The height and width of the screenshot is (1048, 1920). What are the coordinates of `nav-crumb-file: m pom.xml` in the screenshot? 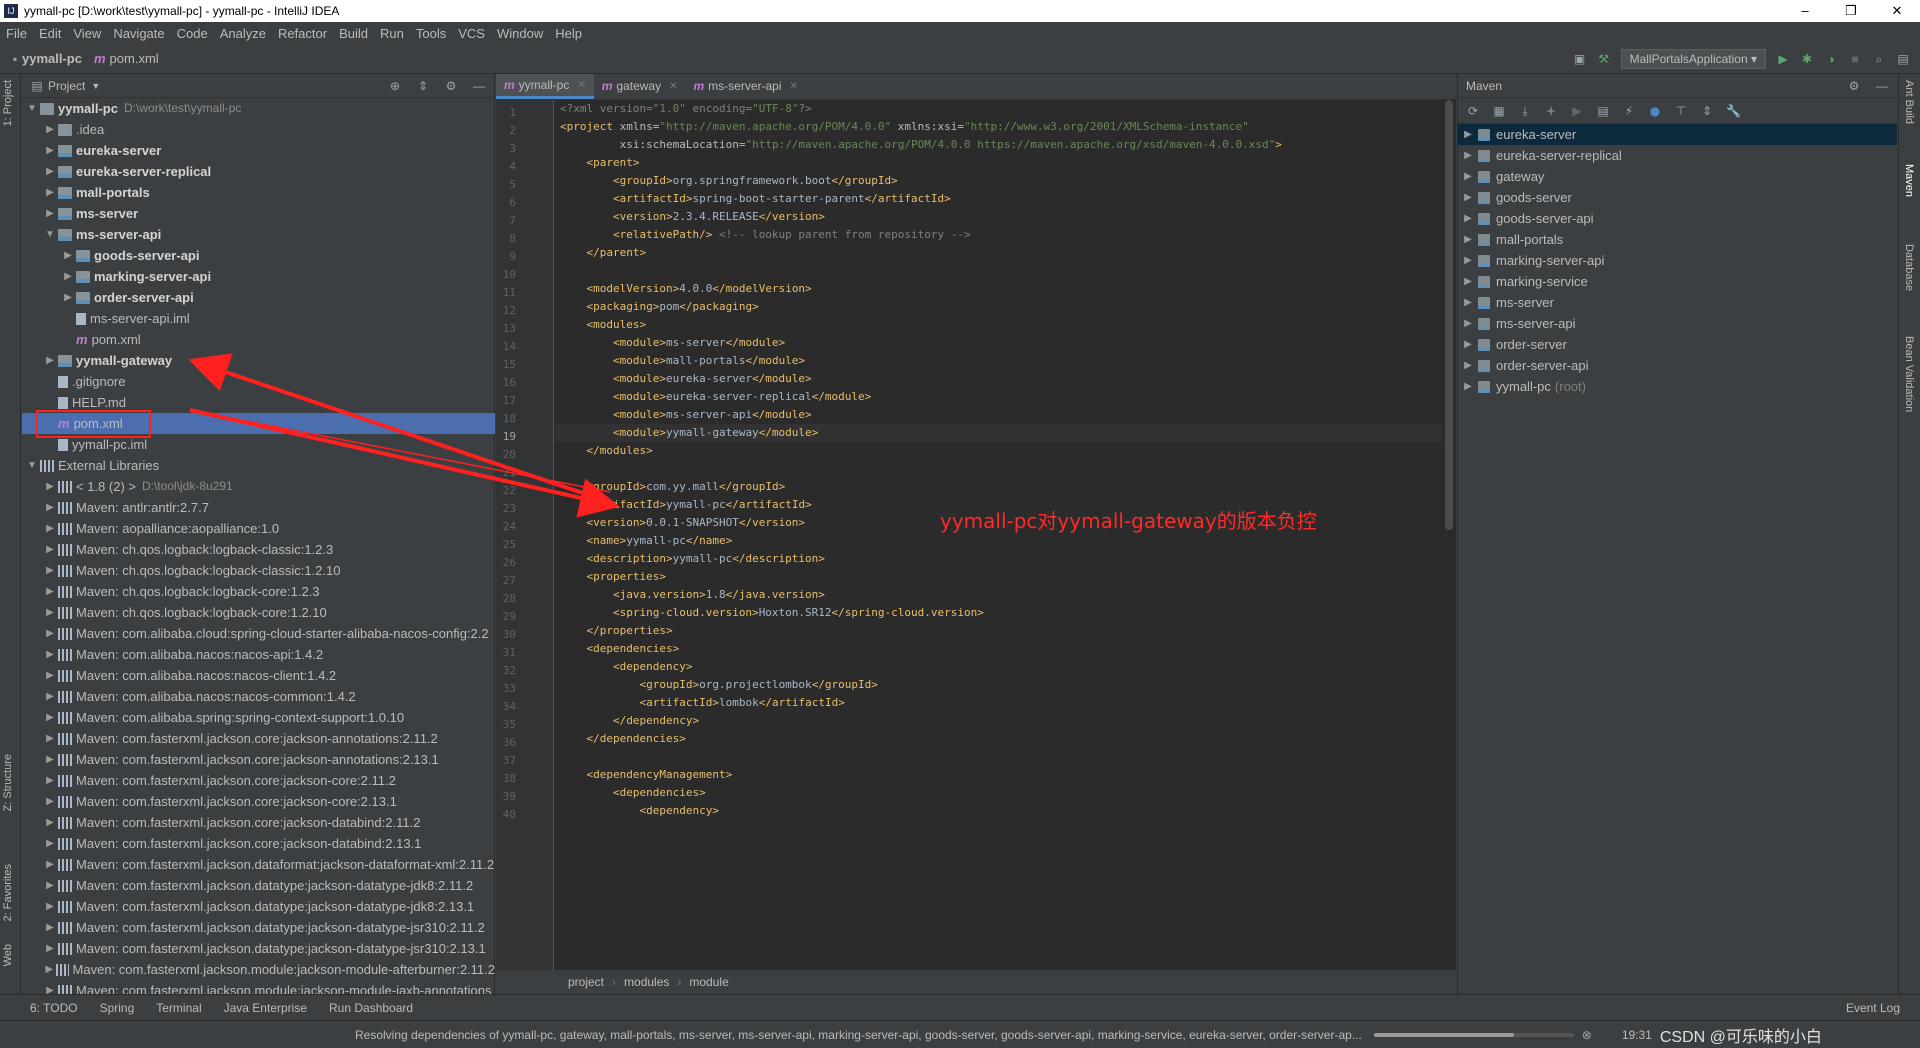 It's located at (124, 58).